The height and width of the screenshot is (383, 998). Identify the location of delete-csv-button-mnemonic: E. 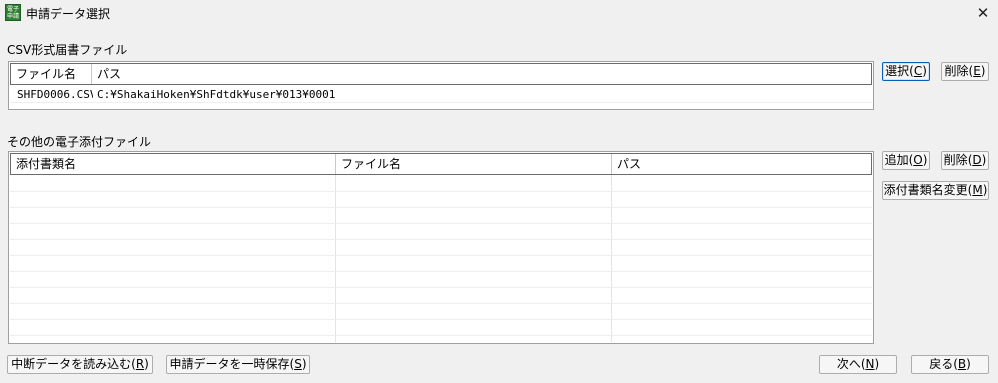
(977, 71).